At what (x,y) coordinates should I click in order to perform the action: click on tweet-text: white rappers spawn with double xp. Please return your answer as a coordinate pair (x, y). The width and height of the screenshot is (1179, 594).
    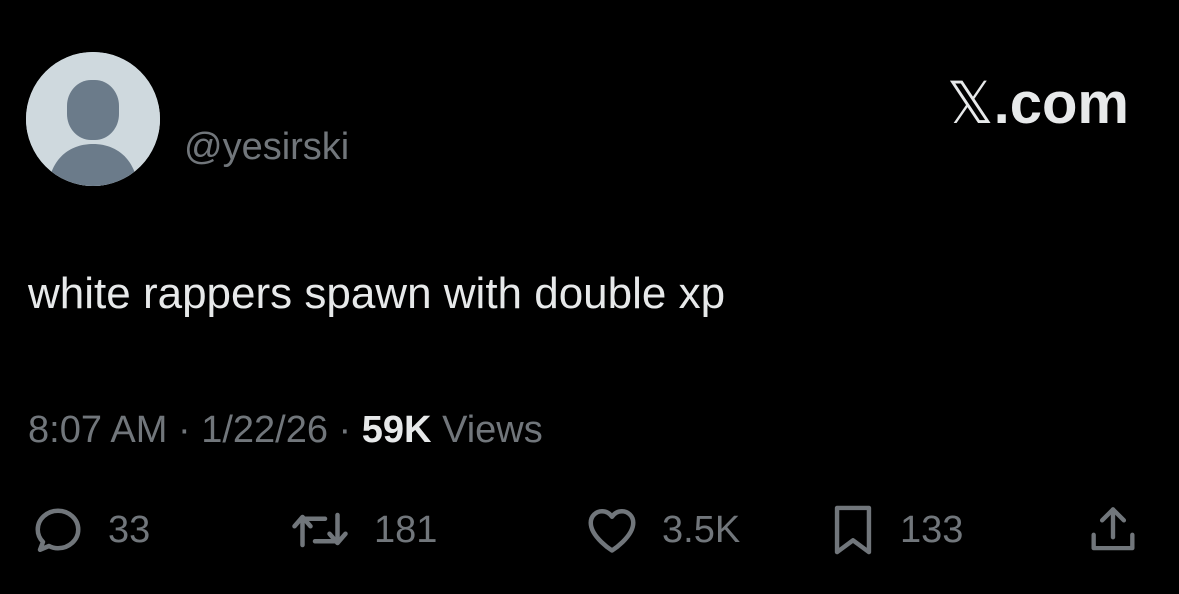
    Looking at the image, I should click on (377, 293).